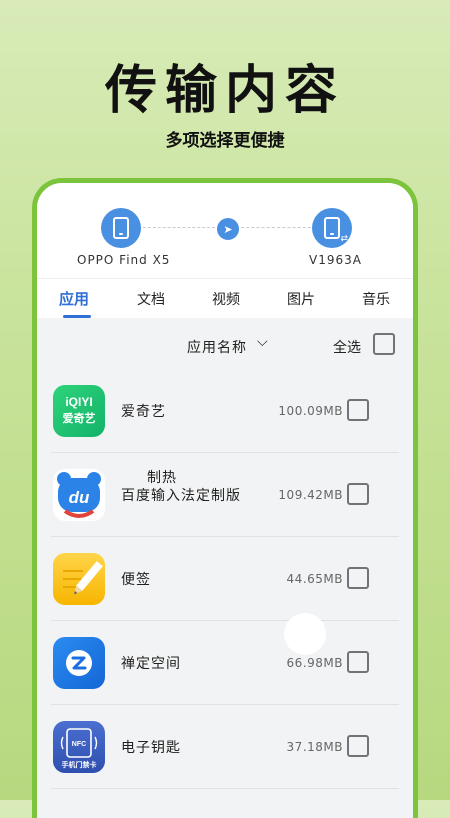  What do you see at coordinates (314, 663) in the screenshot?
I see `app-size: 66.98MB` at bounding box center [314, 663].